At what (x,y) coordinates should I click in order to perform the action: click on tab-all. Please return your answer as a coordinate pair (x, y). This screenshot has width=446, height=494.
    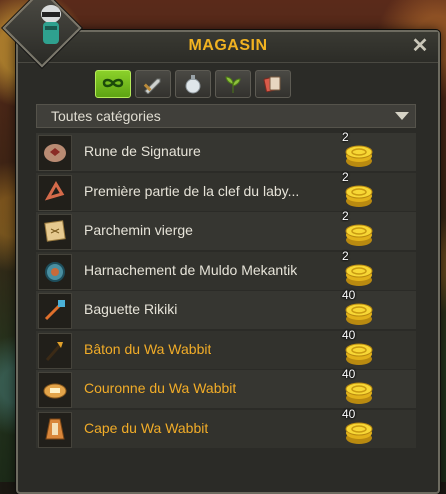
    Looking at the image, I should click on (113, 84).